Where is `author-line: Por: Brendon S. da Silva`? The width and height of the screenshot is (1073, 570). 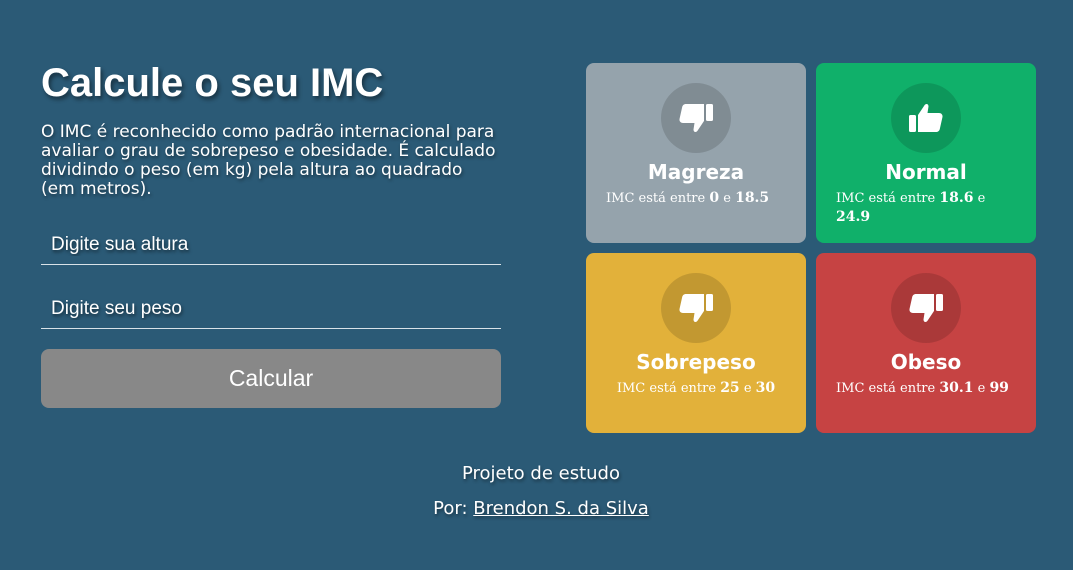 author-line: Por: Brendon S. da Silva is located at coordinates (536, 509).